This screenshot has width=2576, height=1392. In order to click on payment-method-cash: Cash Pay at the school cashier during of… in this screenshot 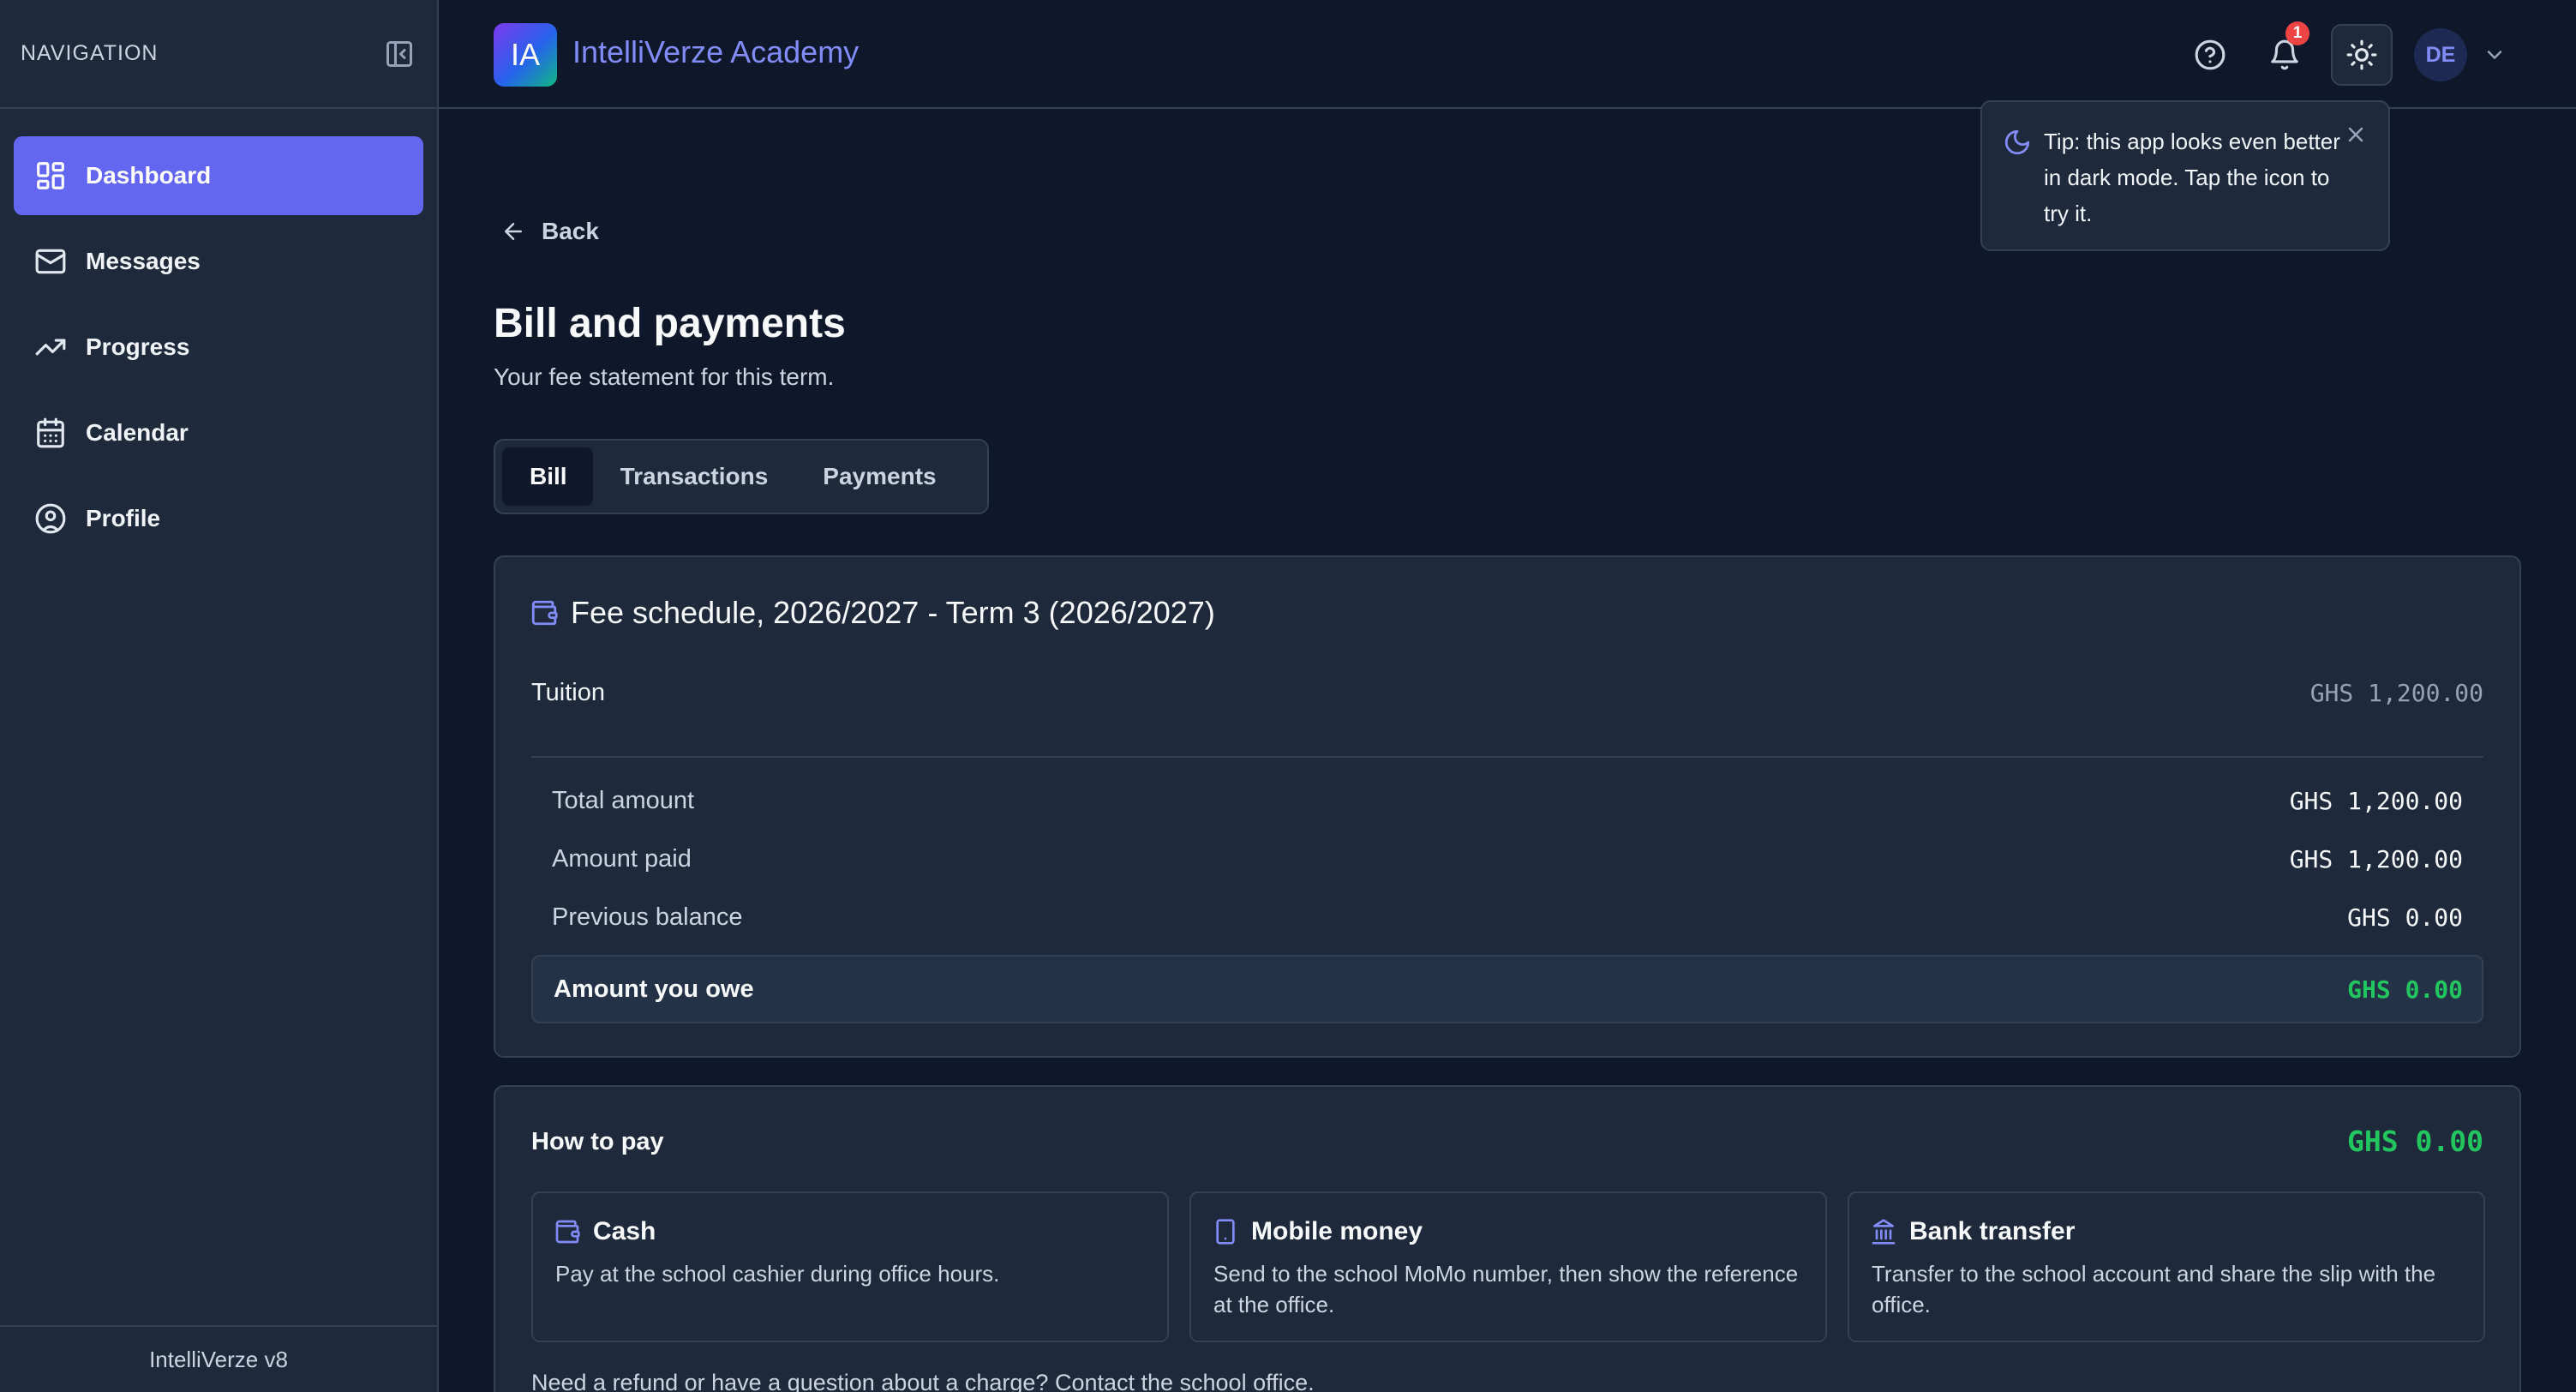, I will do `click(850, 1266)`.